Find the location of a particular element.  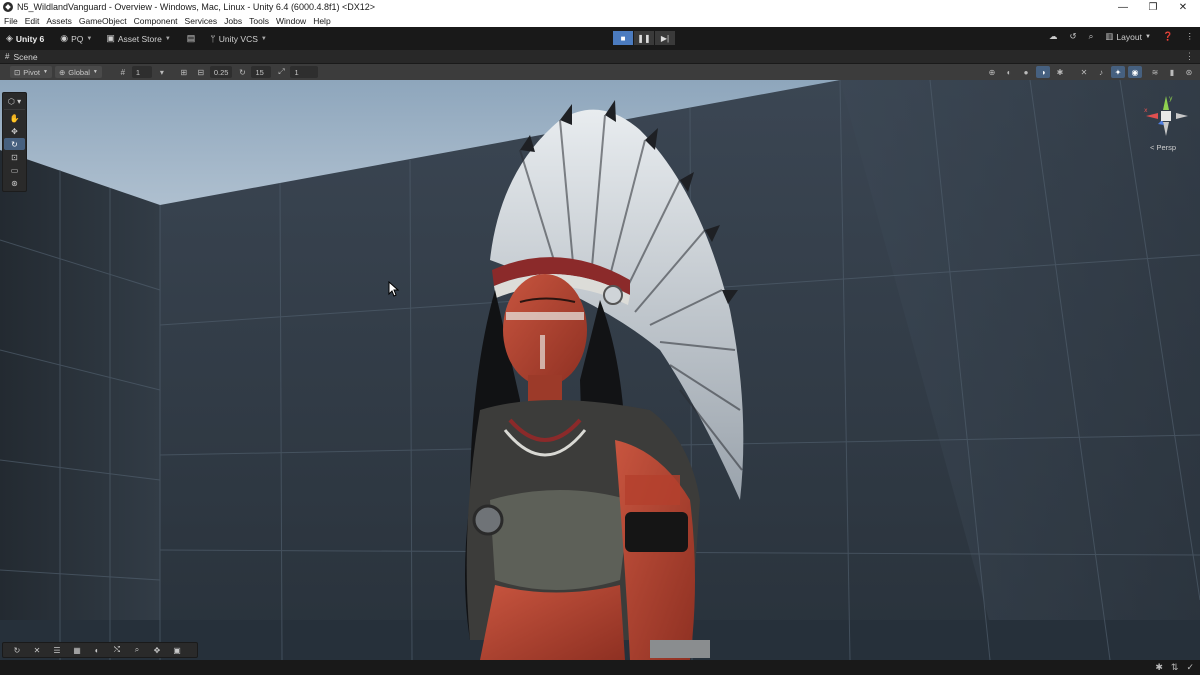

menu-file: File is located at coordinates (11, 21).